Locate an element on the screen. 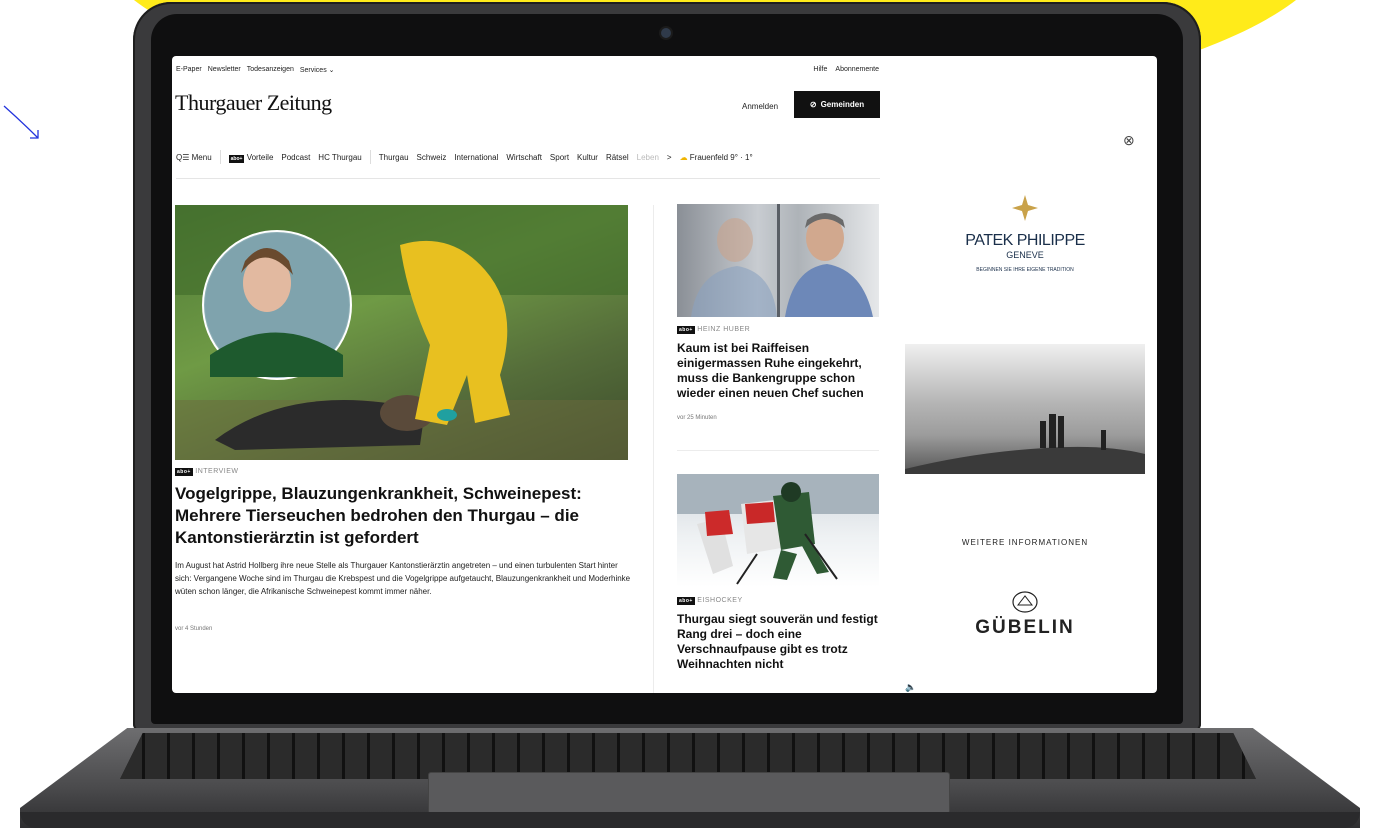 Image resolution: width=1376 pixels, height=836 pixels. hero-image is located at coordinates (401, 332).